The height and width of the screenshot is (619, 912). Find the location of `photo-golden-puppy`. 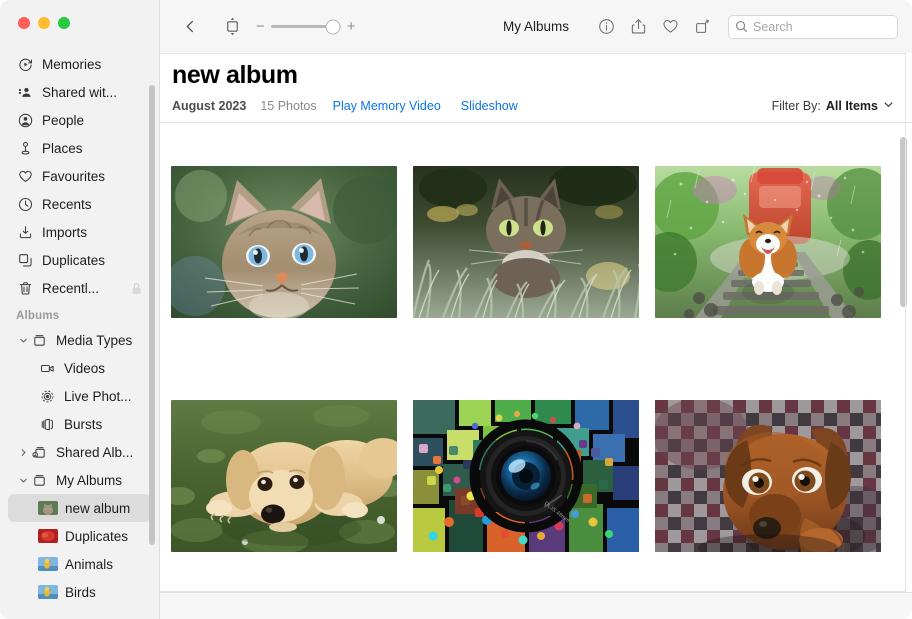

photo-golden-puppy is located at coordinates (284, 476).